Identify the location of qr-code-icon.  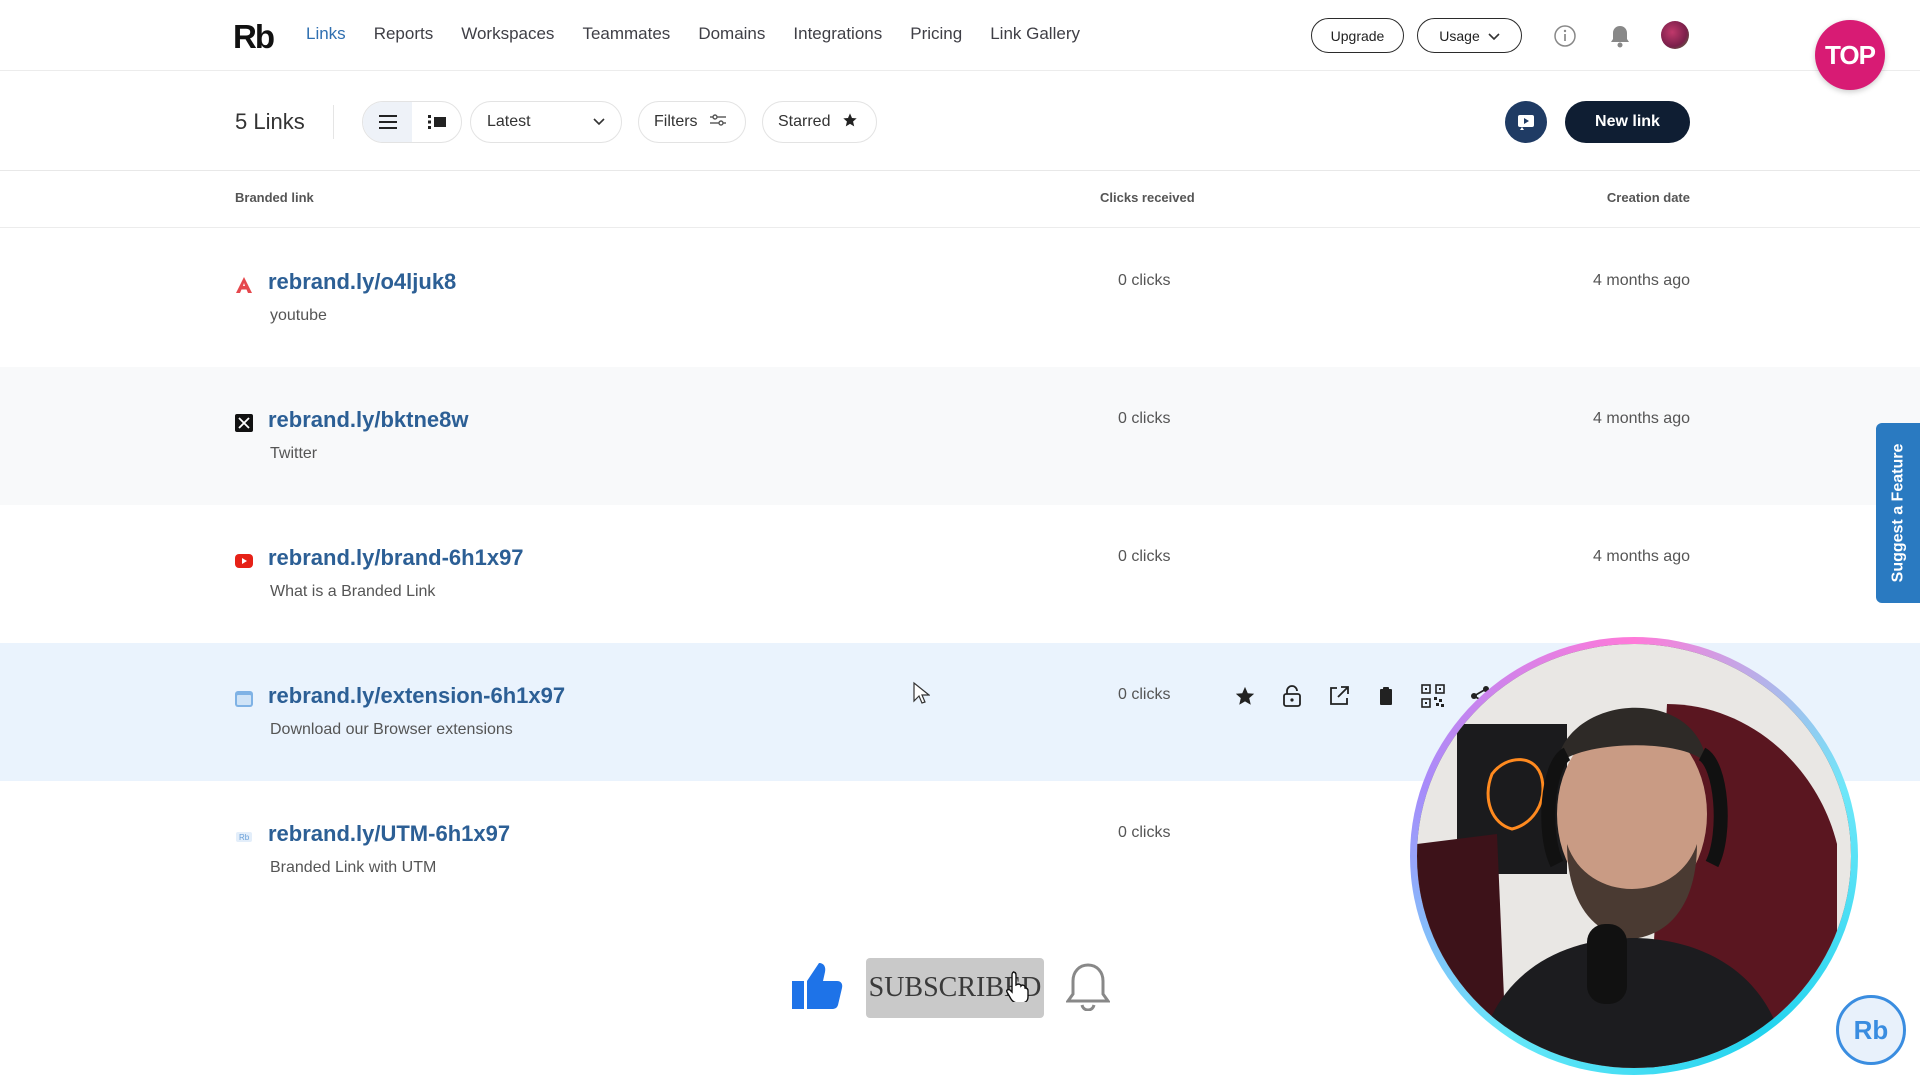
(1433, 696).